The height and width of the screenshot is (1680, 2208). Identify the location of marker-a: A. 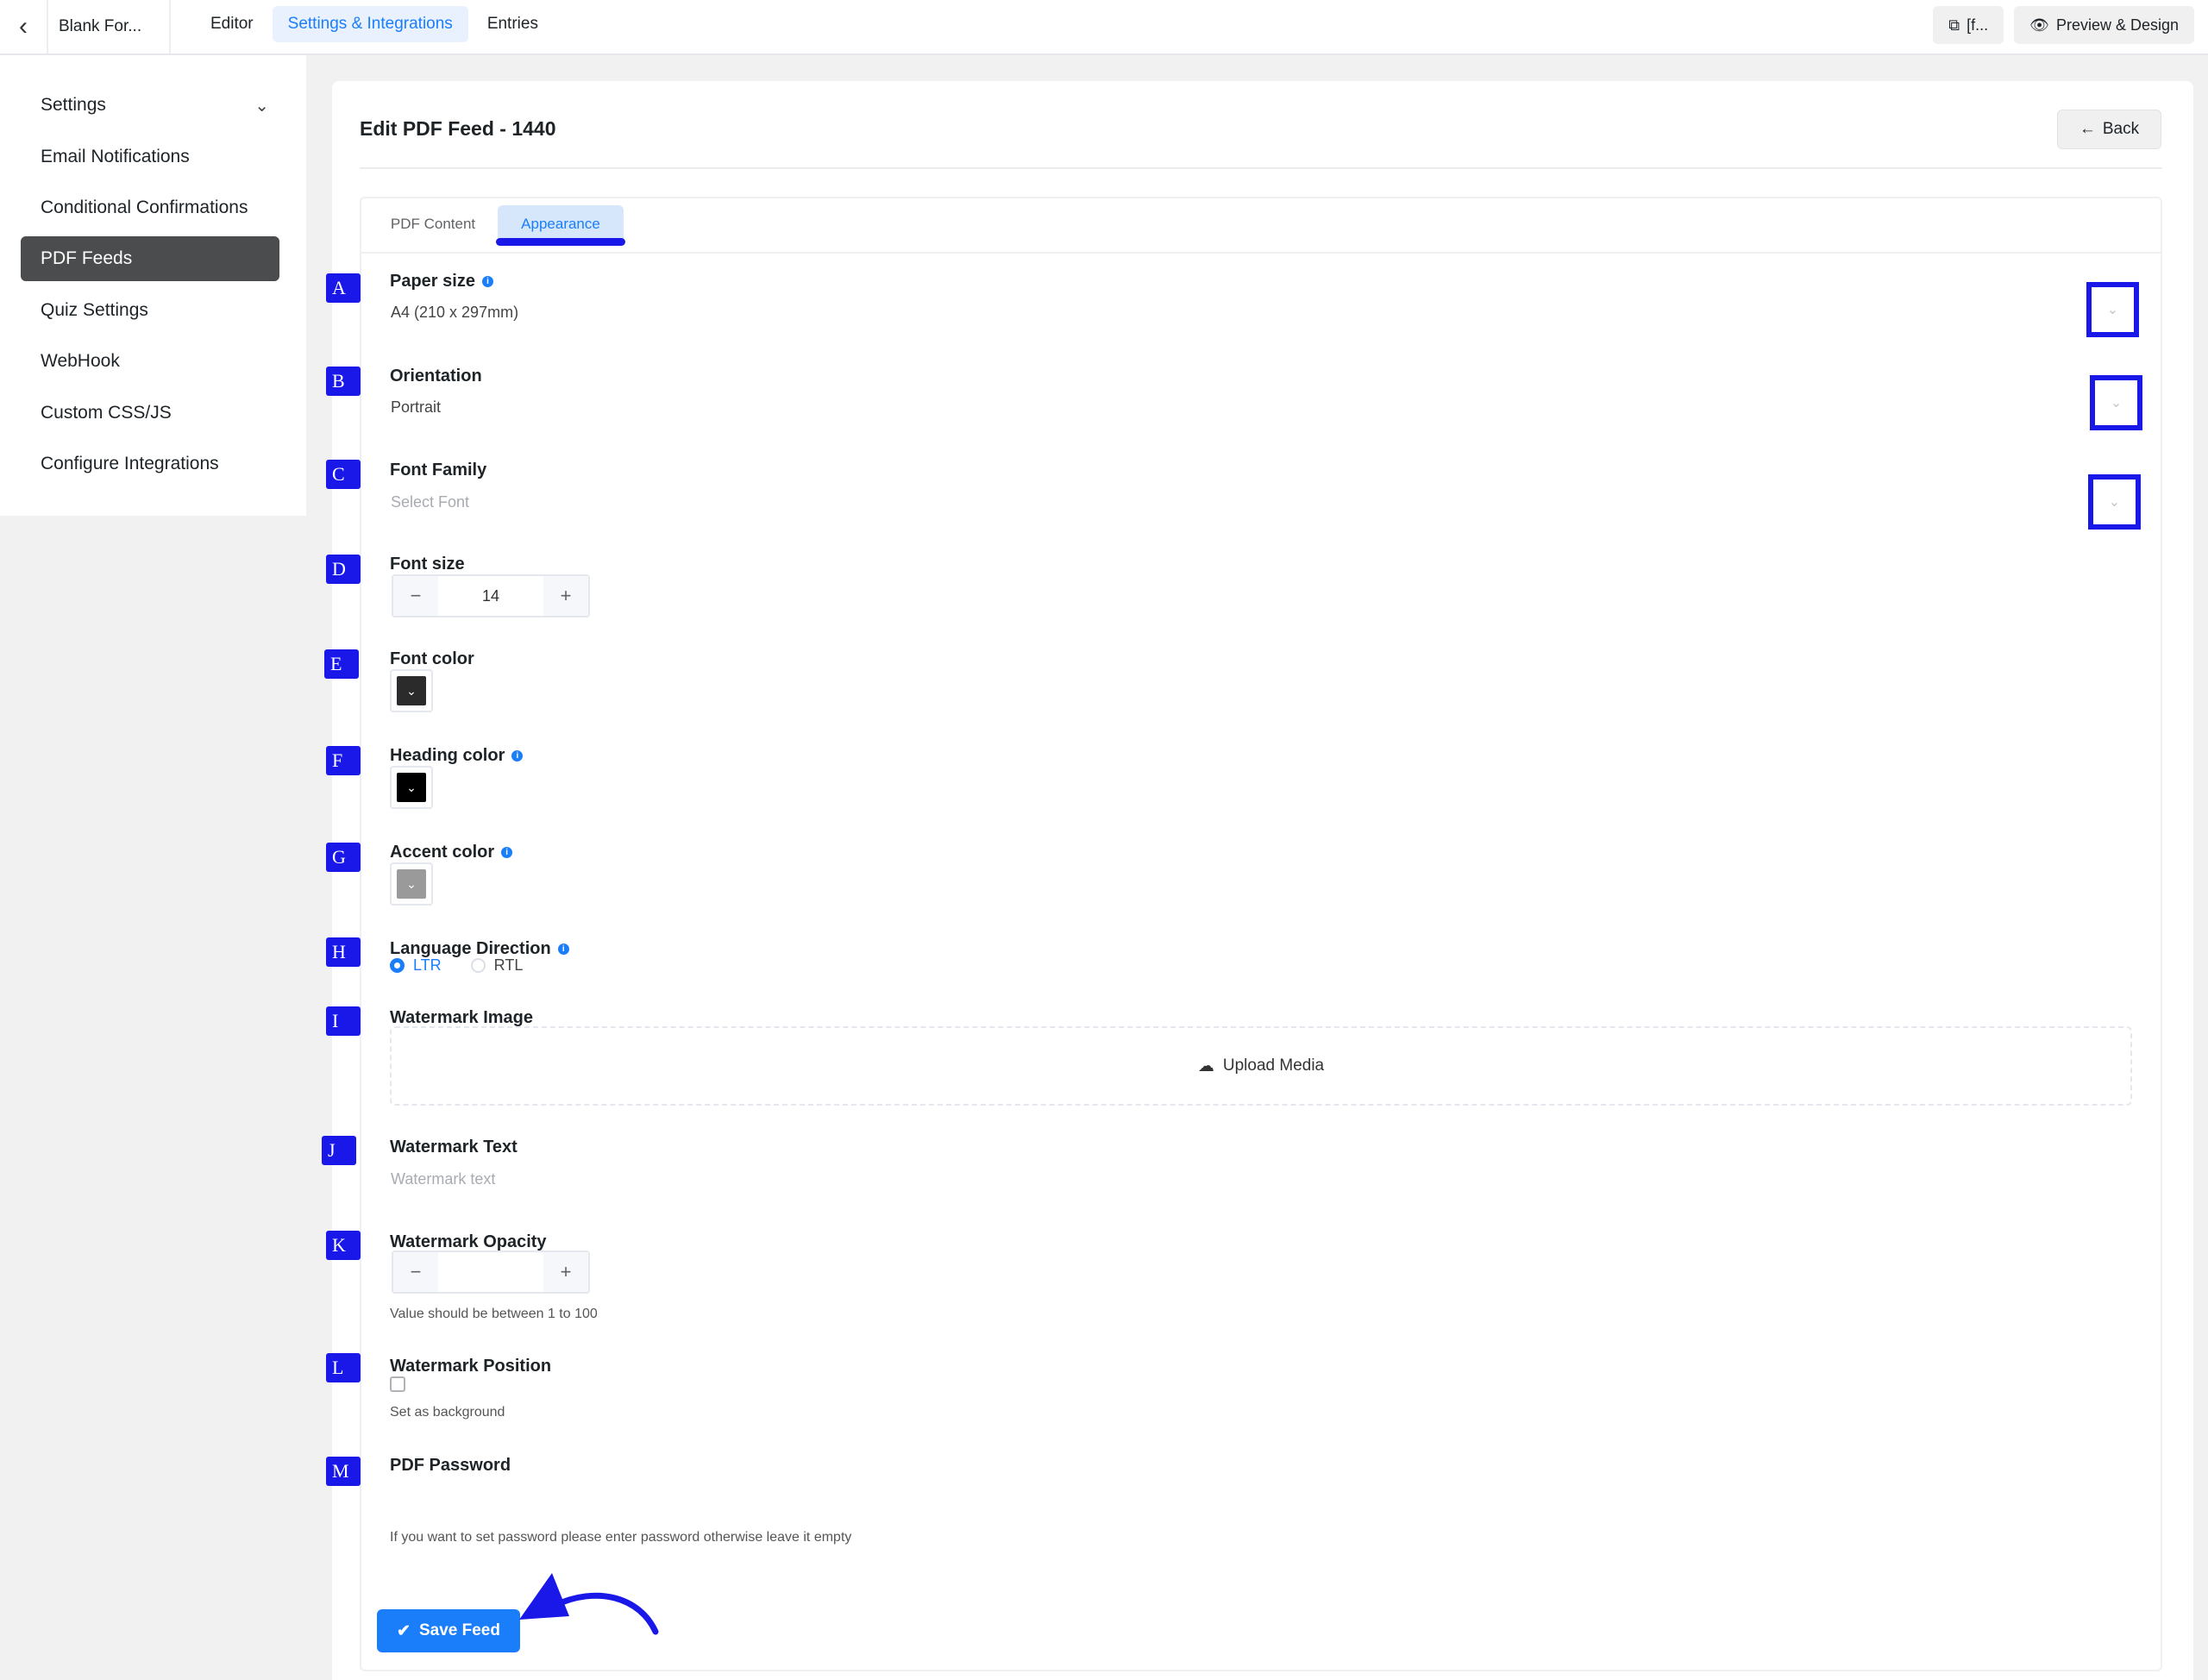
(344, 288).